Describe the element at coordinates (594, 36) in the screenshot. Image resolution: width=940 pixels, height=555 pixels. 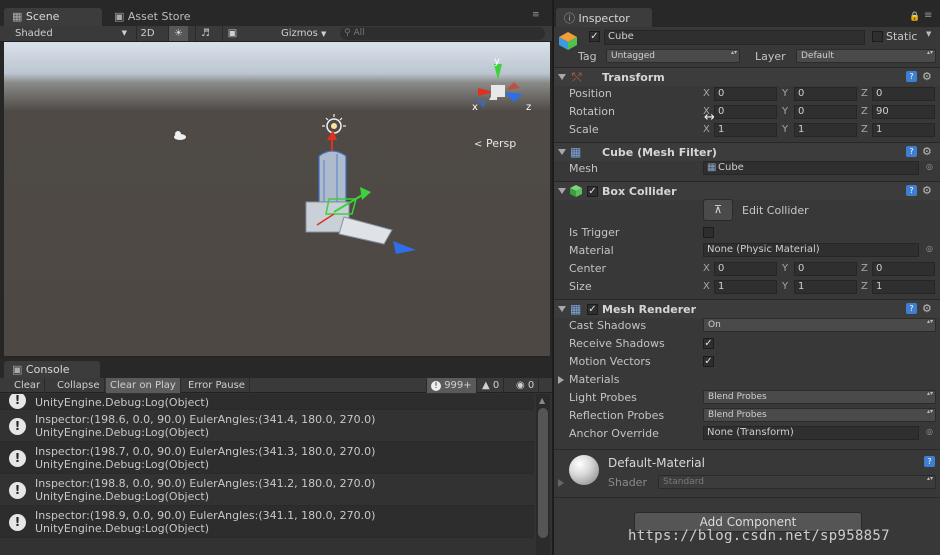
I see `active-checkbox: ✓` at that location.